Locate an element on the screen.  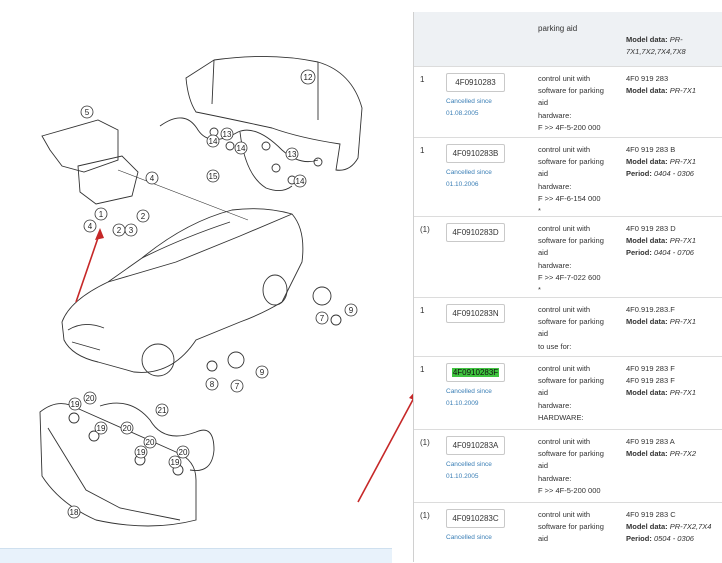
svg-text: 18 is located at coordinates (74, 512).